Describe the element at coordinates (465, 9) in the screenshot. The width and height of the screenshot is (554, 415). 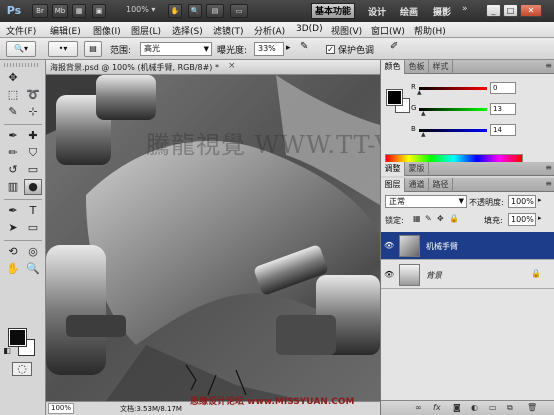
I see `workspace-more-icon: »` at that location.